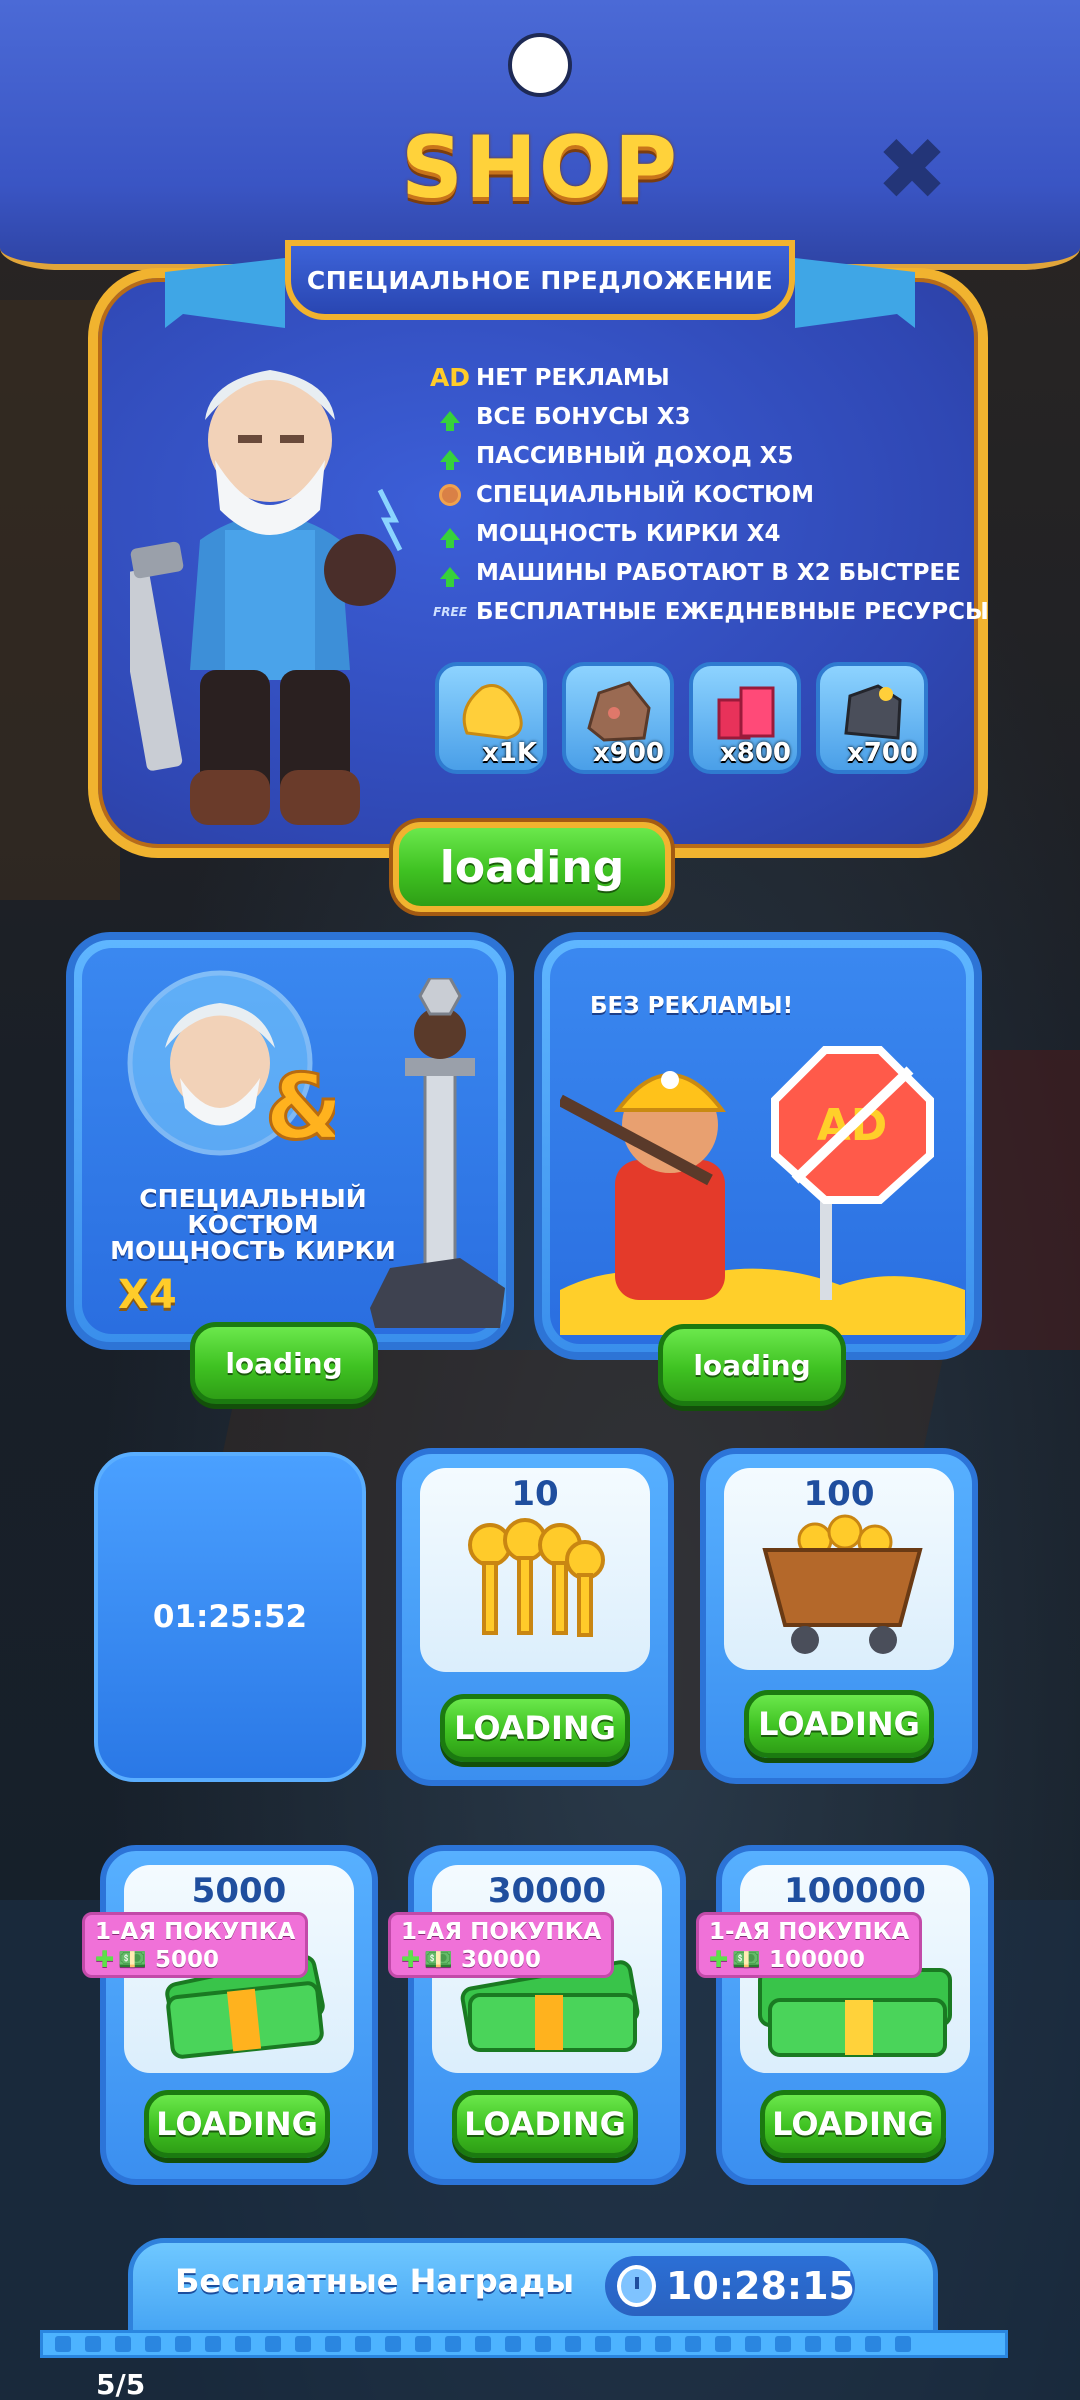 Image resolution: width=1080 pixels, height=2400 pixels. Describe the element at coordinates (710, 416) in the screenshot. I see `feature-all-bonuses: ВСЕ БОНУСЫ X3` at that location.